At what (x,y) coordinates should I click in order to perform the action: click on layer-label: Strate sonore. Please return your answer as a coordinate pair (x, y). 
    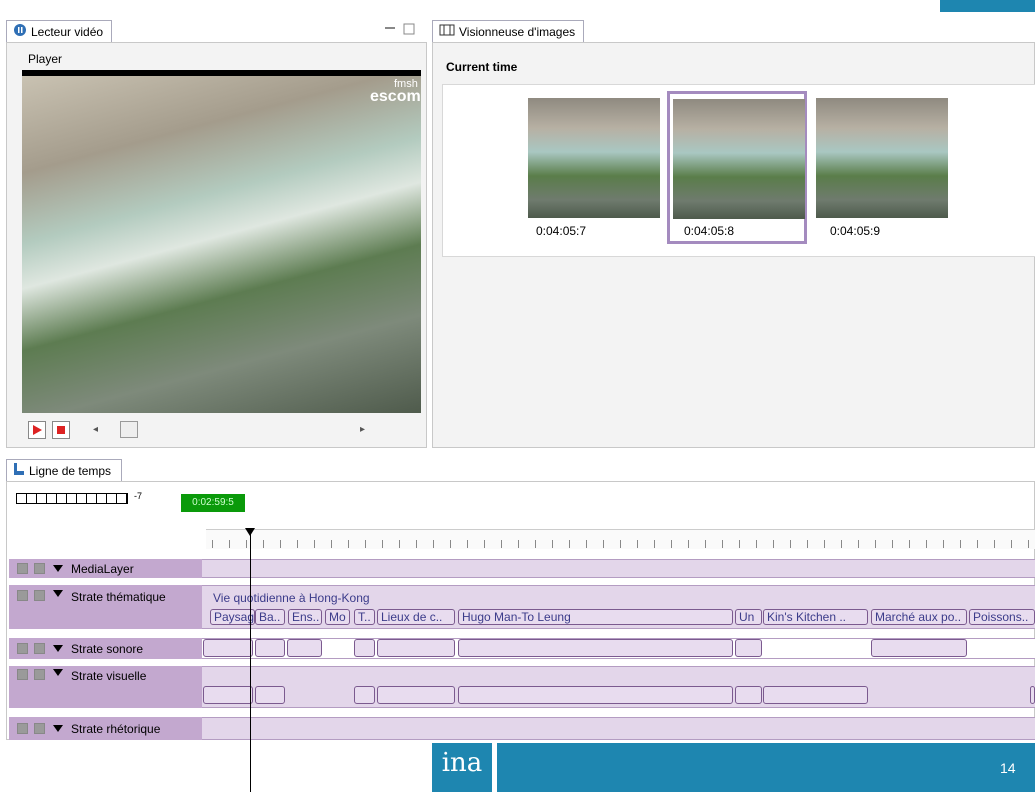
    Looking at the image, I should click on (107, 648).